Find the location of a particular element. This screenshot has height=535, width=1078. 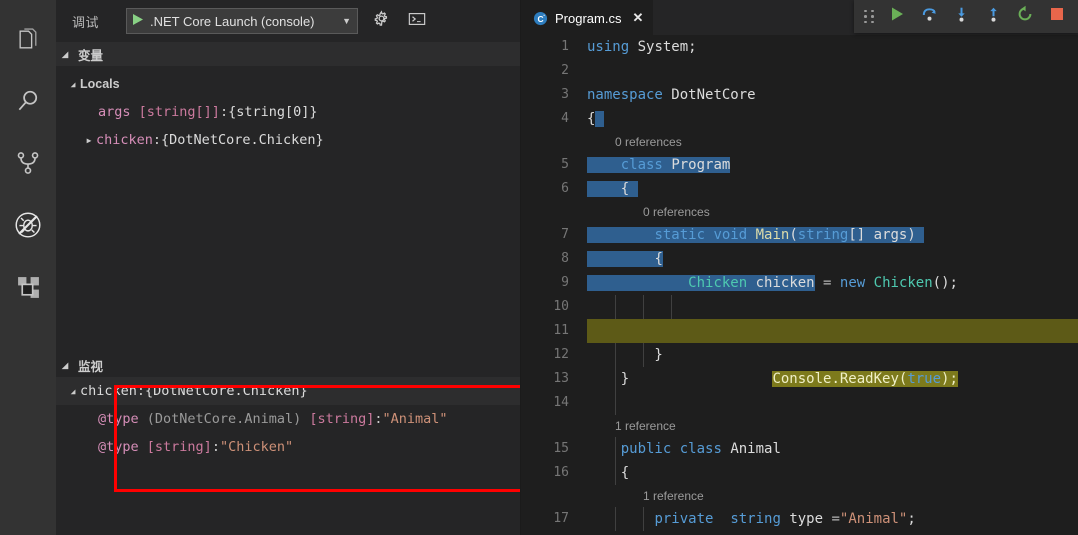

chevron-down-icon: ▼ is located at coordinates (346, 21).